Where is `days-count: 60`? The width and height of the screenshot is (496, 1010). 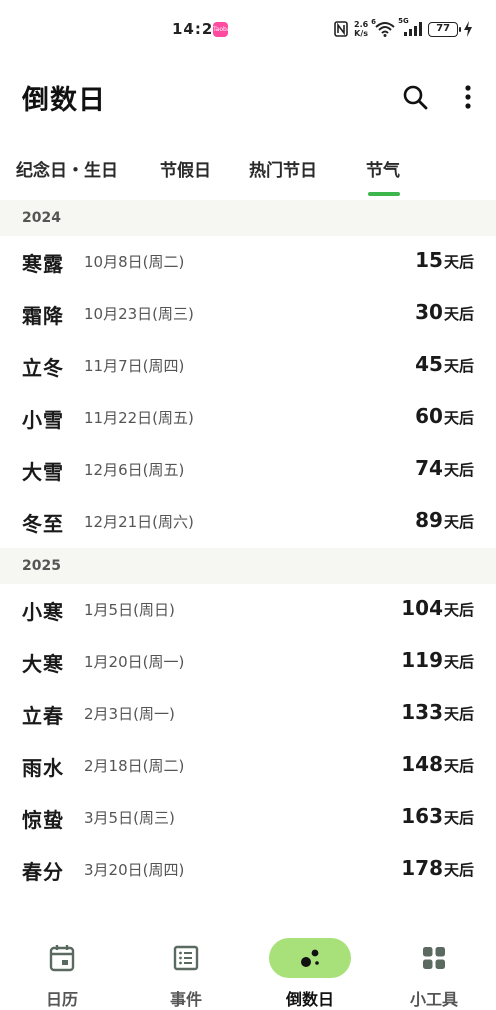
days-count: 60 is located at coordinates (429, 416).